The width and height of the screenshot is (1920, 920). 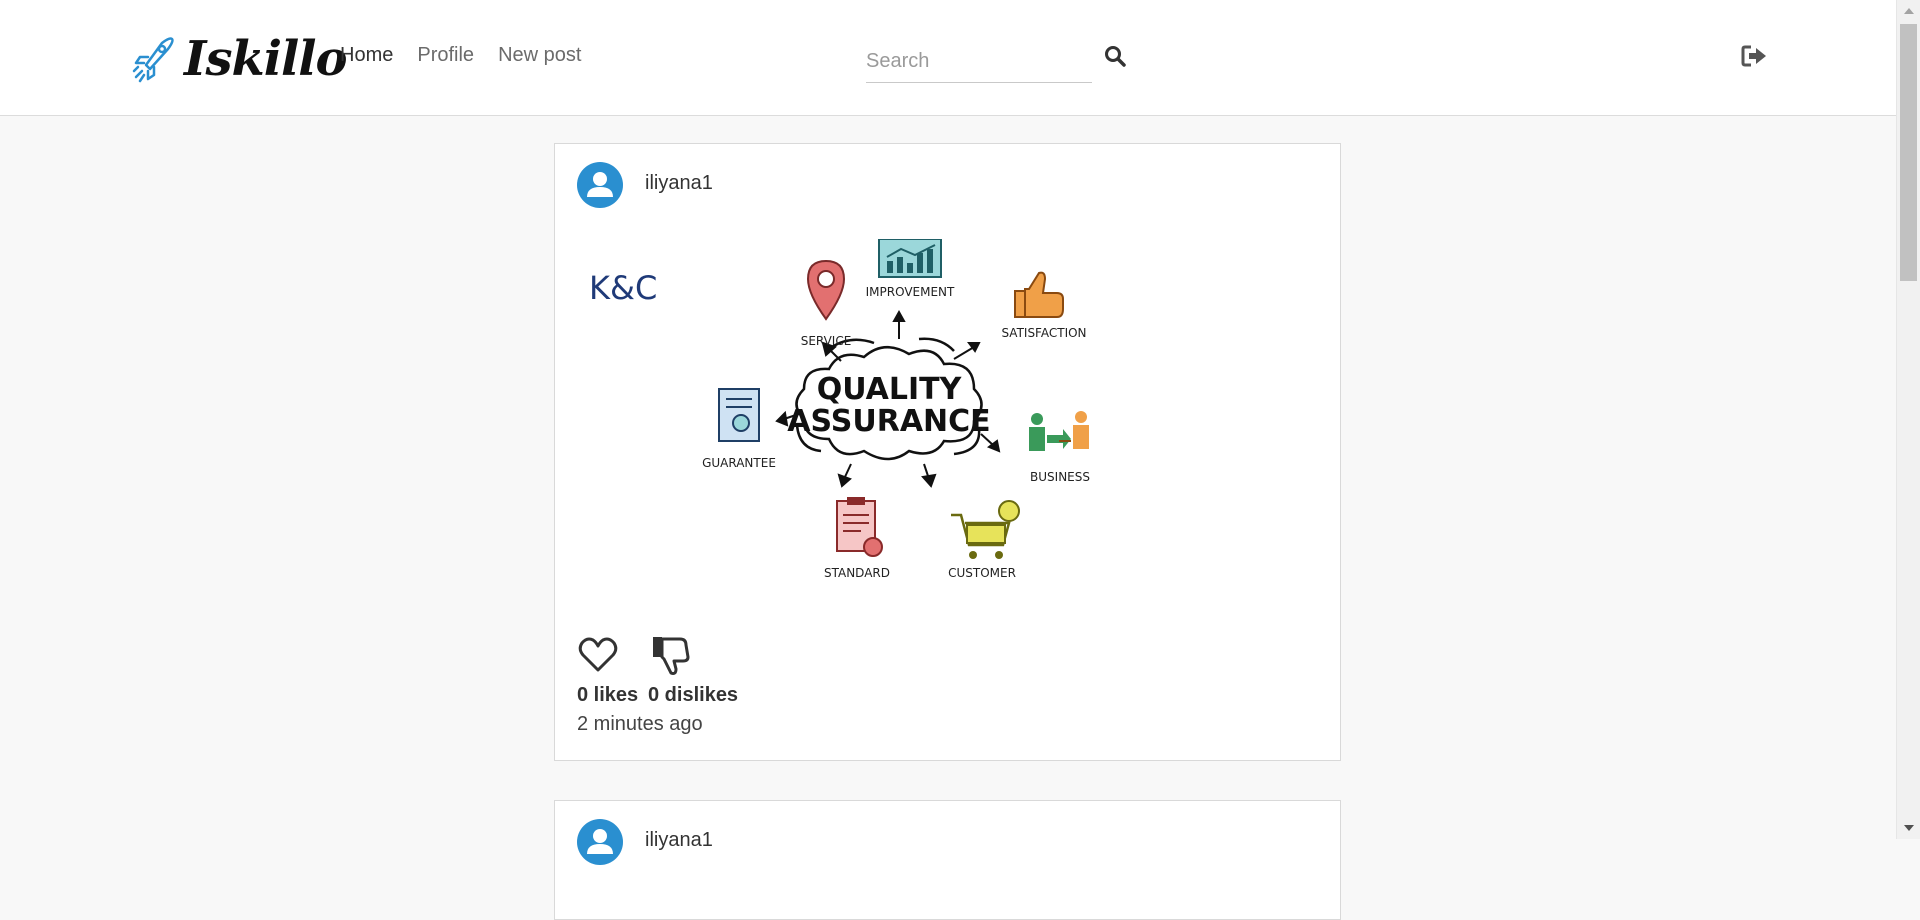 What do you see at coordinates (890, 389) in the screenshot?
I see `image-title-line1: QUALITY` at bounding box center [890, 389].